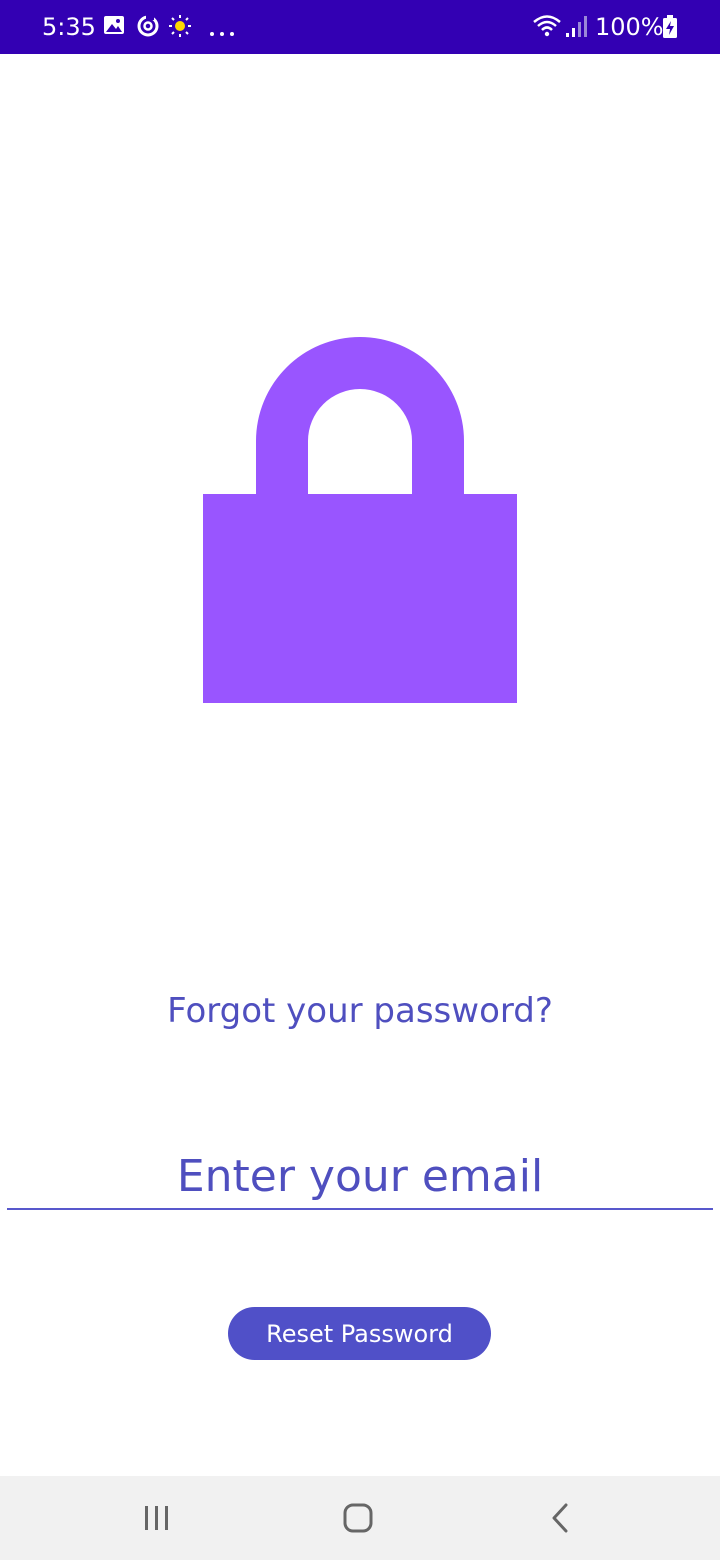 Image resolution: width=720 pixels, height=1560 pixels. Describe the element at coordinates (69, 27) in the screenshot. I see `status-time: 5:35` at that location.